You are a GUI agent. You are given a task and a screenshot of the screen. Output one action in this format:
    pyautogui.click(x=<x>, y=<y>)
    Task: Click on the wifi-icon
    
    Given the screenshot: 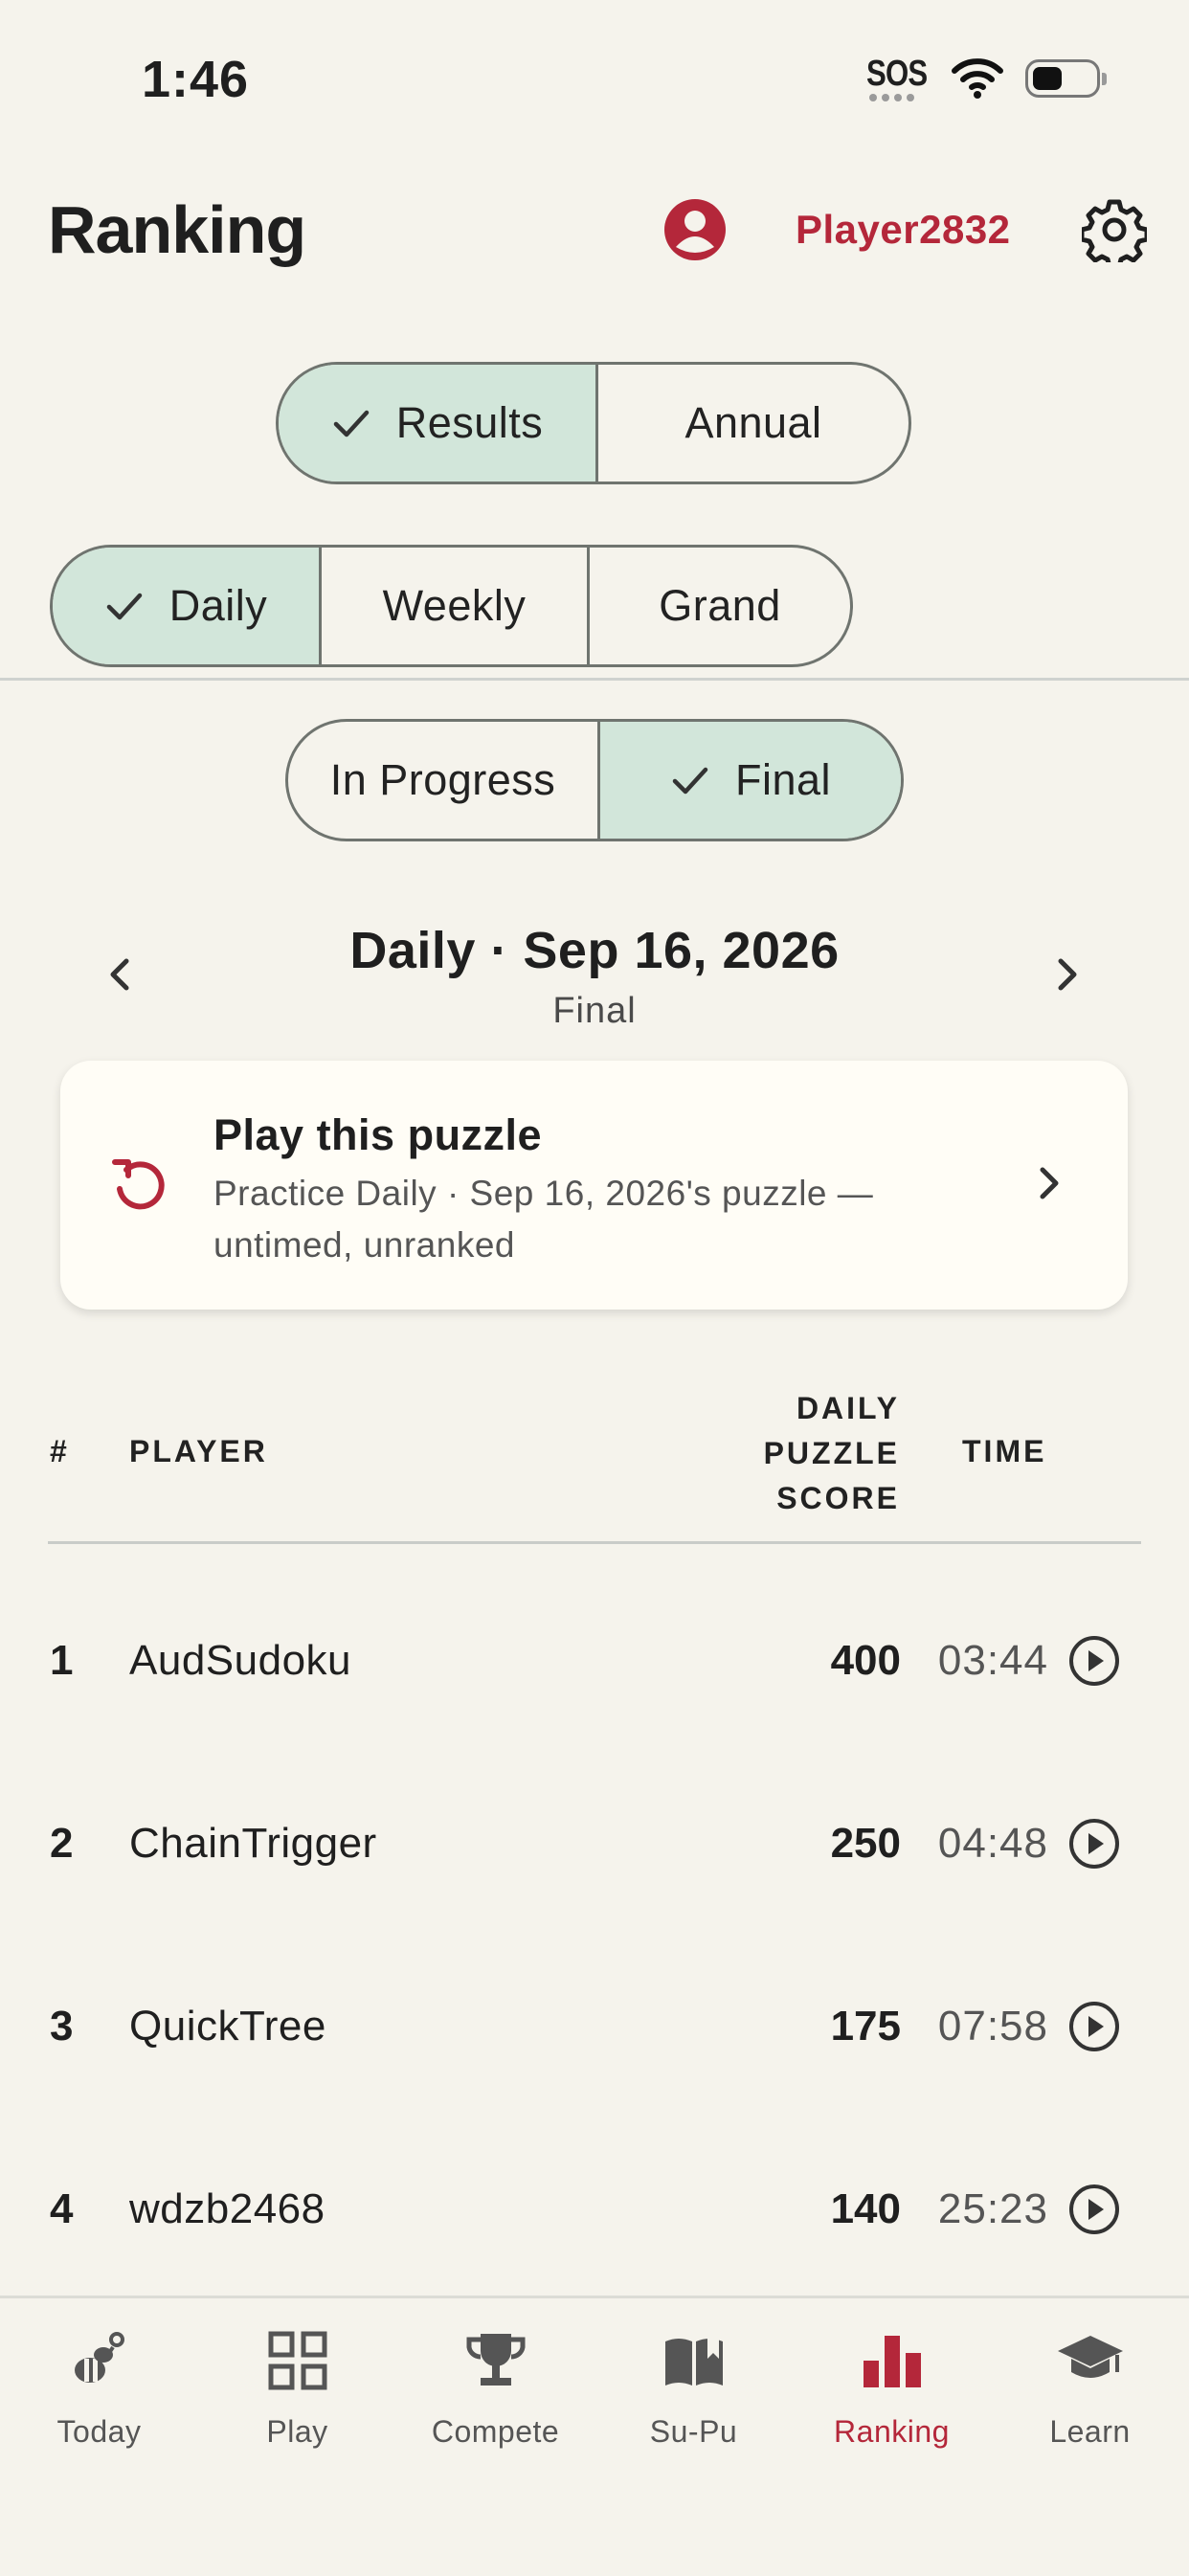 What is the action you would take?
    pyautogui.click(x=977, y=79)
    